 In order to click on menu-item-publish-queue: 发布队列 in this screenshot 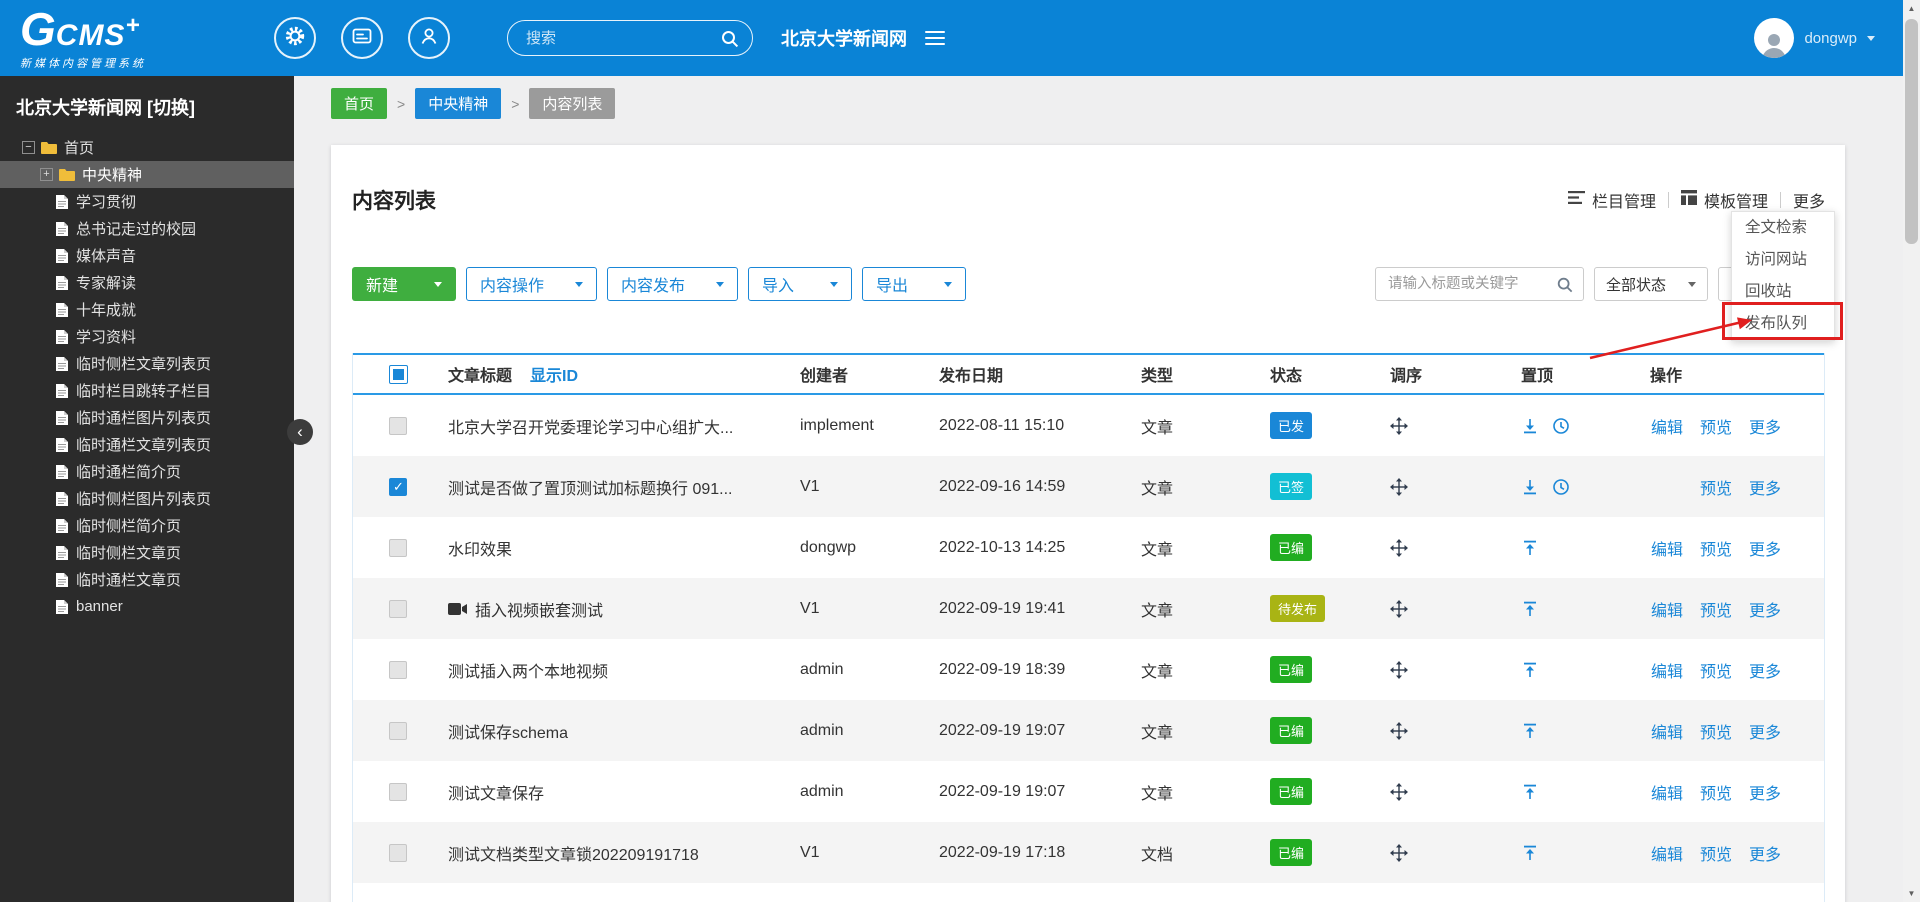, I will do `click(1783, 324)`.